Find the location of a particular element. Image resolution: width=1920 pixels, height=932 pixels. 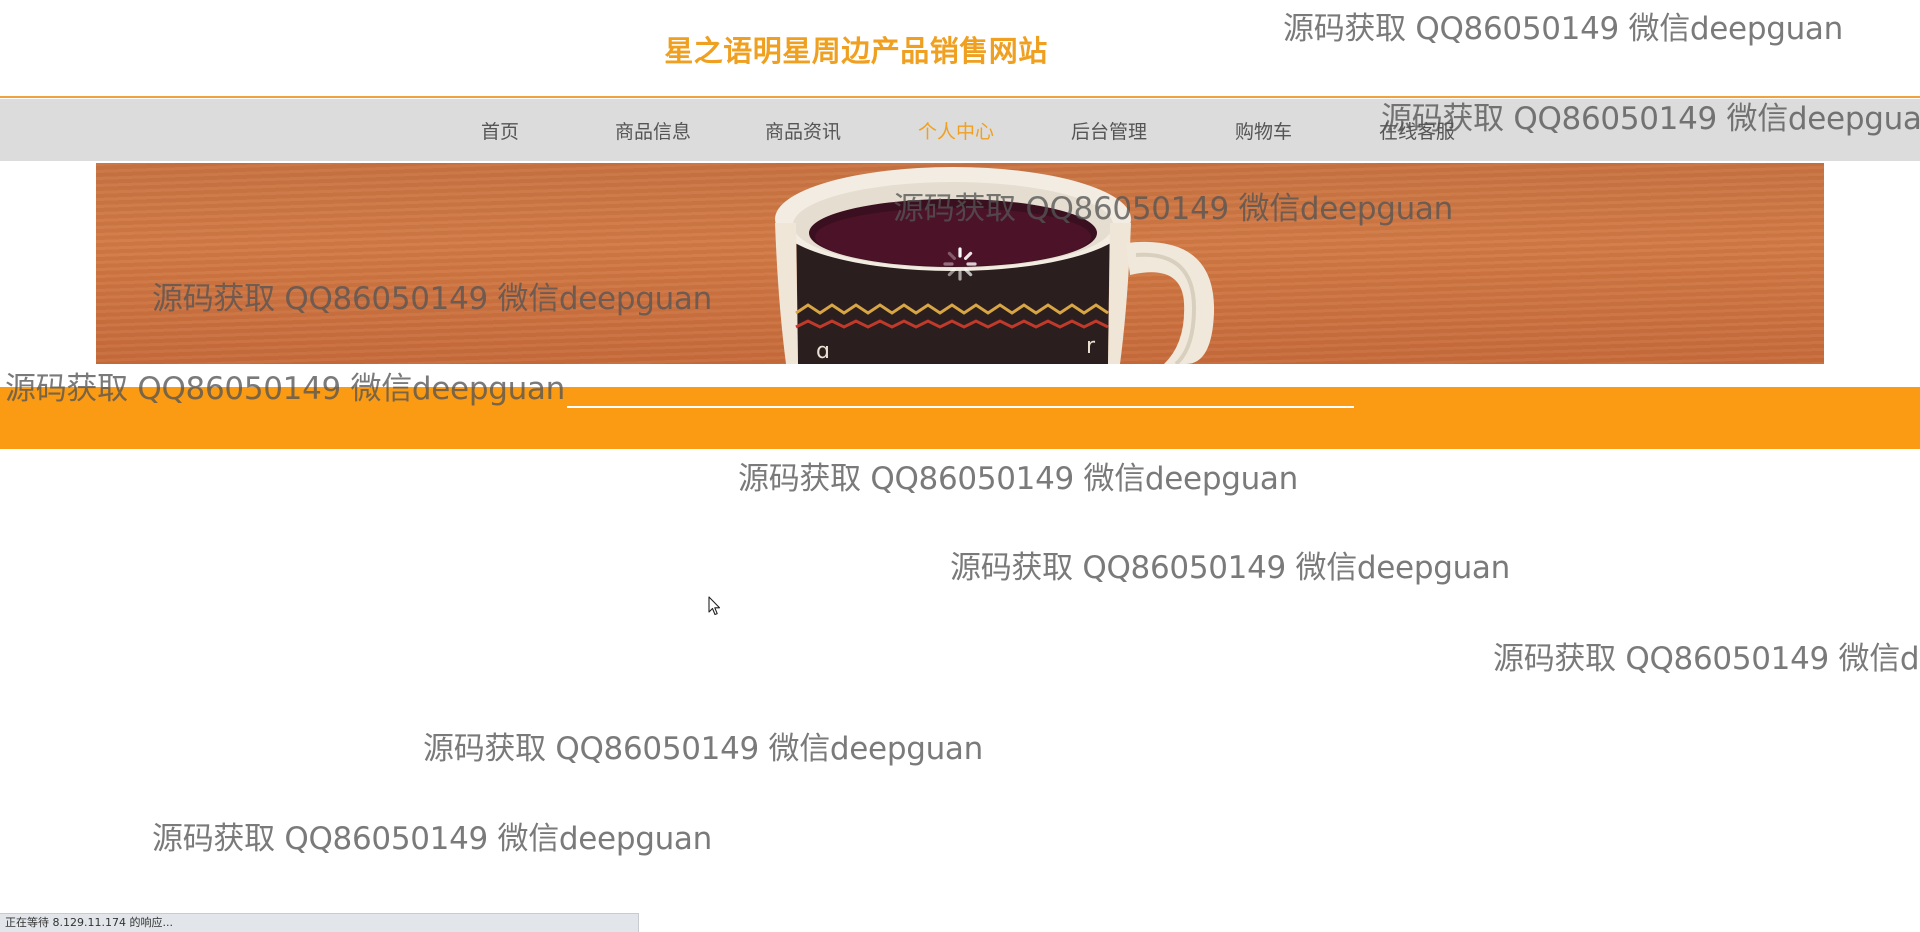

mouse-cursor-icon is located at coordinates (714, 606).